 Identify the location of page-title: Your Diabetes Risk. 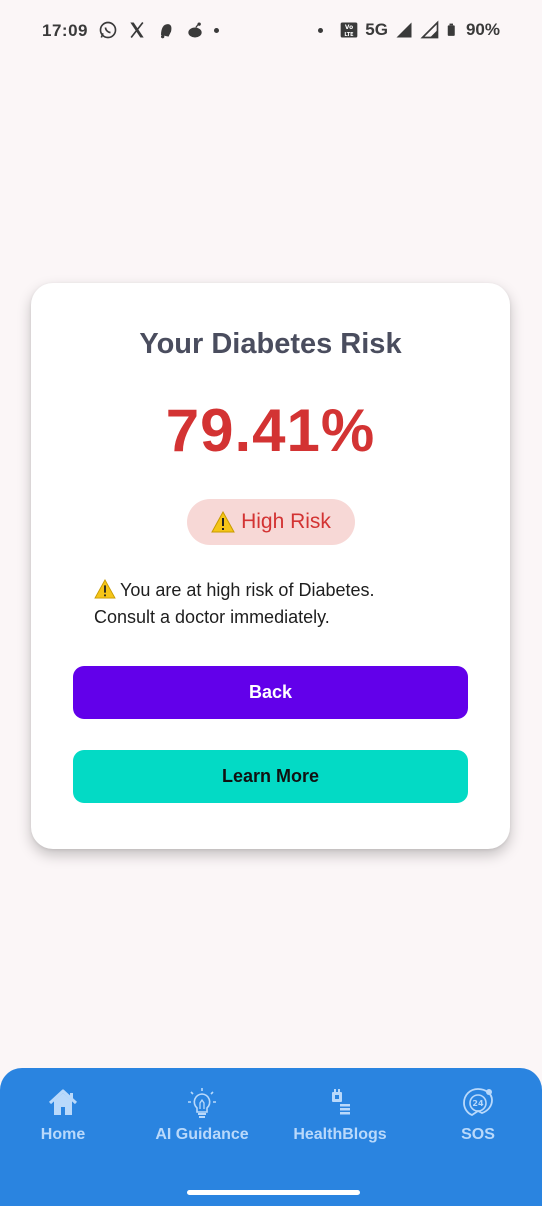
(270, 344).